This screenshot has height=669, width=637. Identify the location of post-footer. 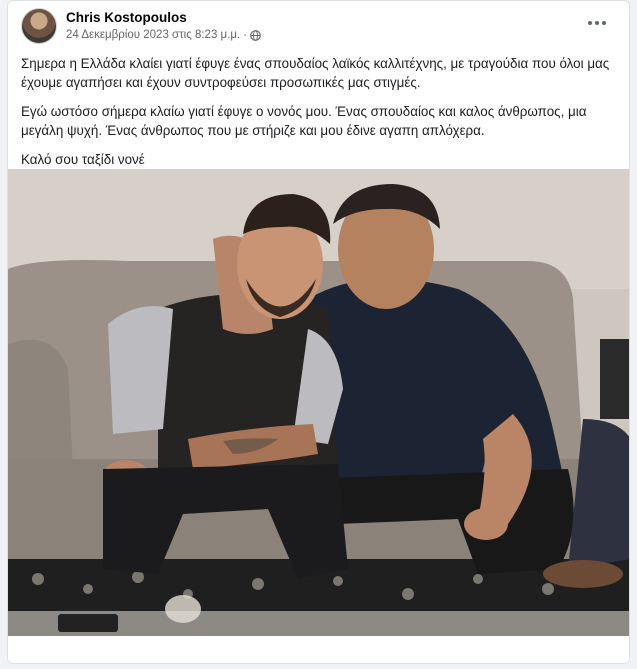
(318, 649).